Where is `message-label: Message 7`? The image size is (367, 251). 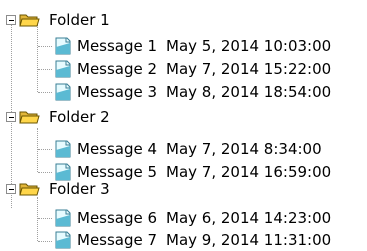 message-label: Message 7 is located at coordinates (117, 240).